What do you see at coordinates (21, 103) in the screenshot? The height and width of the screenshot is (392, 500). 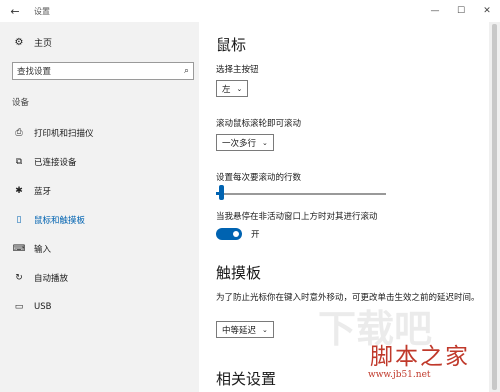 I see `section-label-devices: 设备` at bounding box center [21, 103].